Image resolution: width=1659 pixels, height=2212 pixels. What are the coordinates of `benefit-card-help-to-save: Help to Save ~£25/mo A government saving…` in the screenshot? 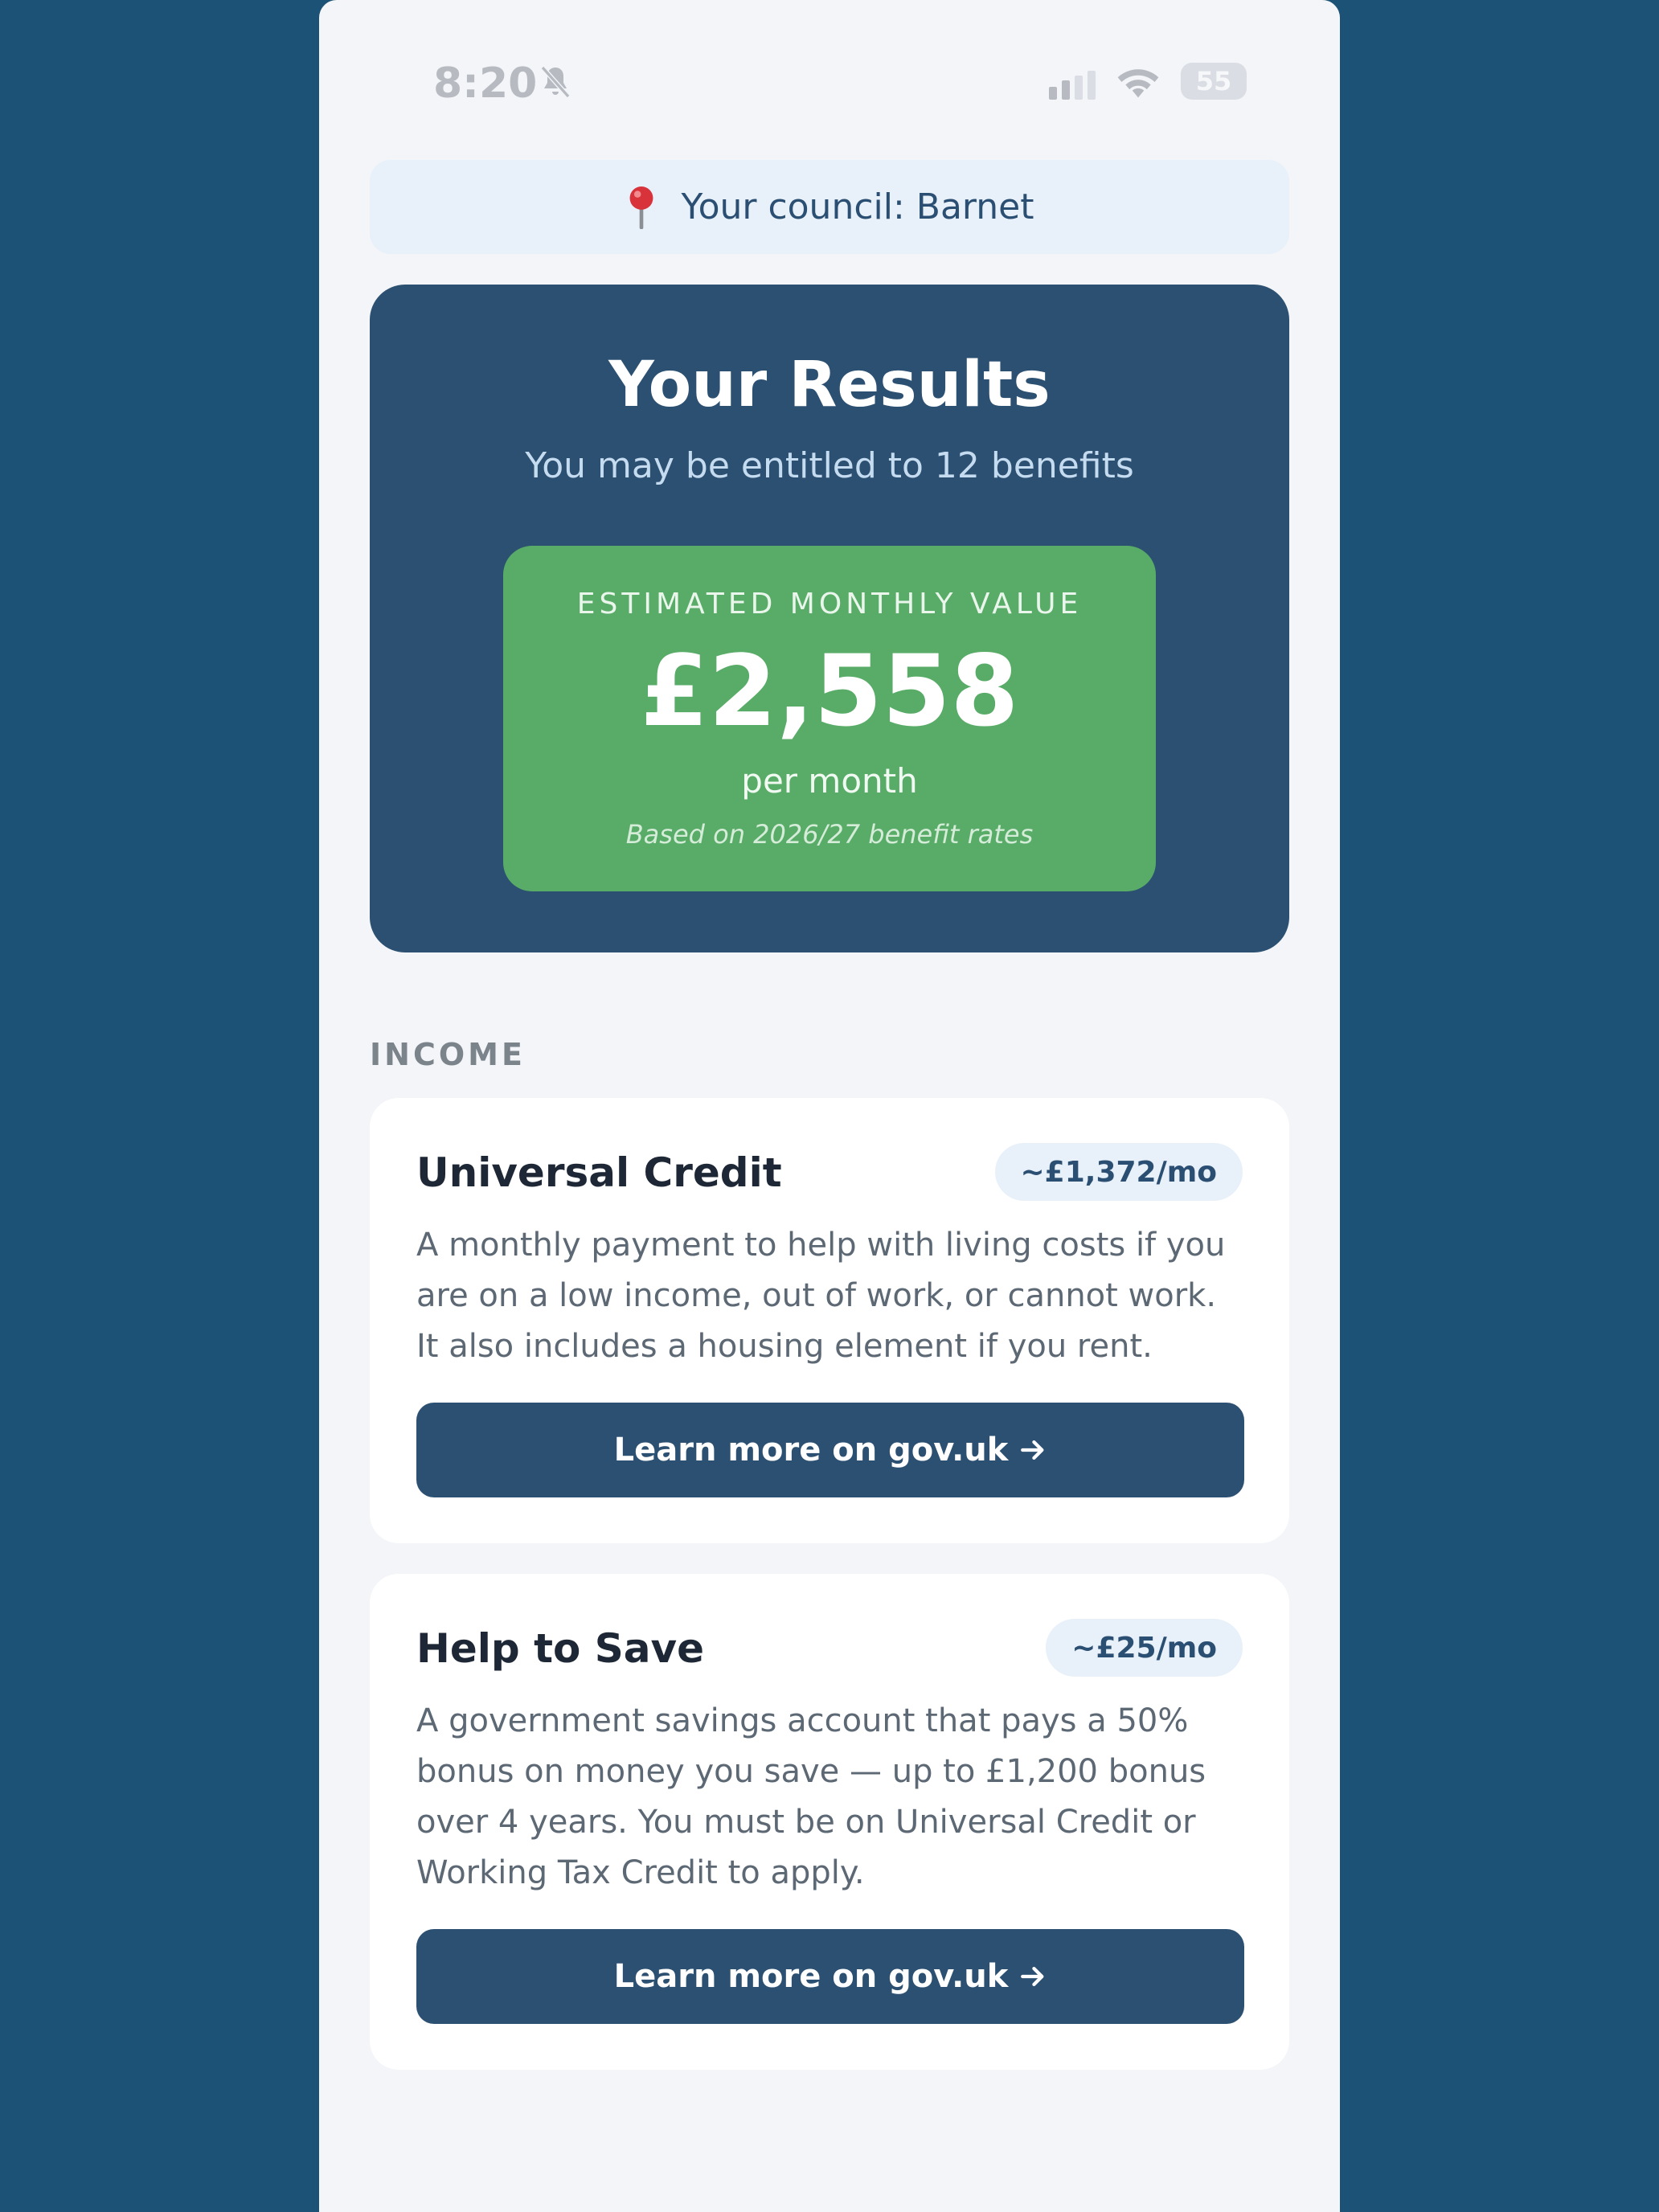 It's located at (829, 1822).